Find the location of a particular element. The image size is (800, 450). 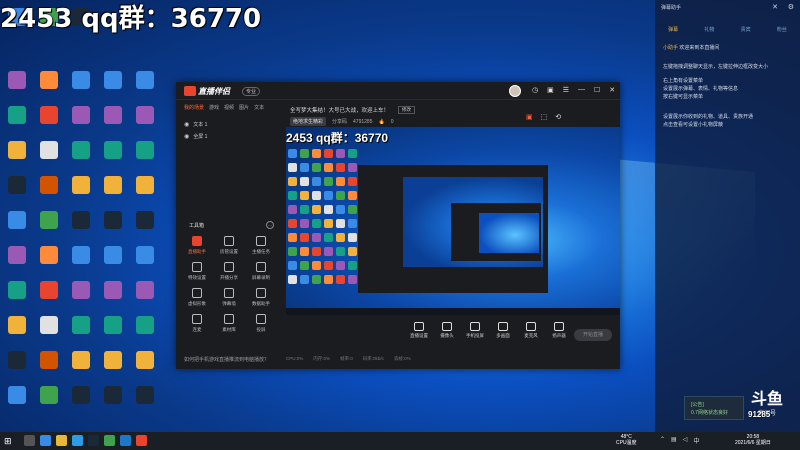

tool-item: 连麦 is located at coordinates (197, 323).